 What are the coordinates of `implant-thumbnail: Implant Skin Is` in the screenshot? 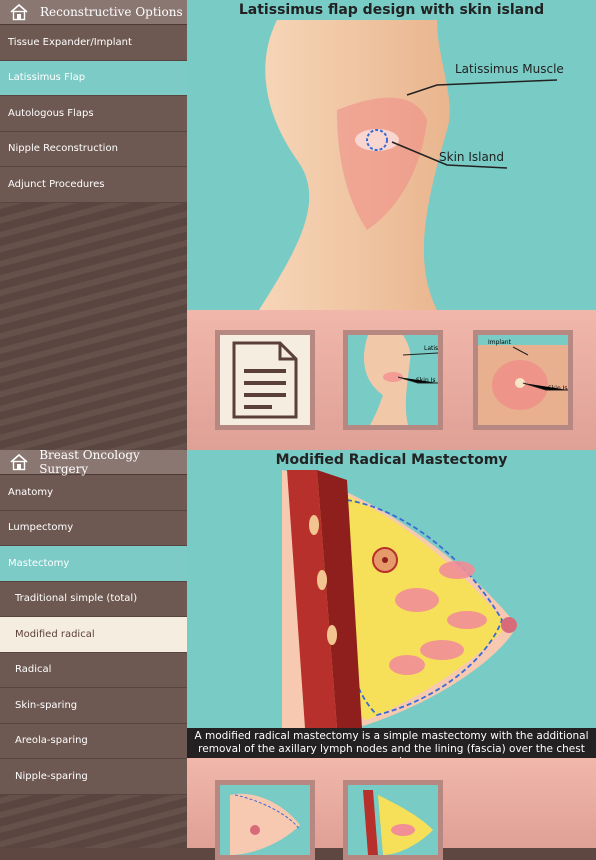 It's located at (523, 380).